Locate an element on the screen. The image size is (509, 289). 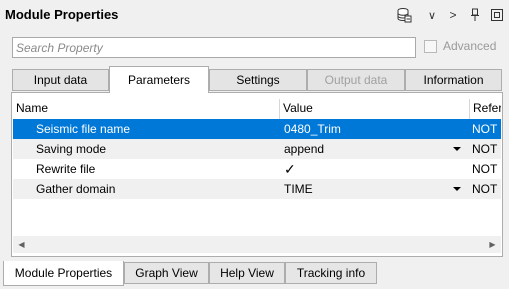
advanced-toggle: Advanced is located at coordinates (460, 46).